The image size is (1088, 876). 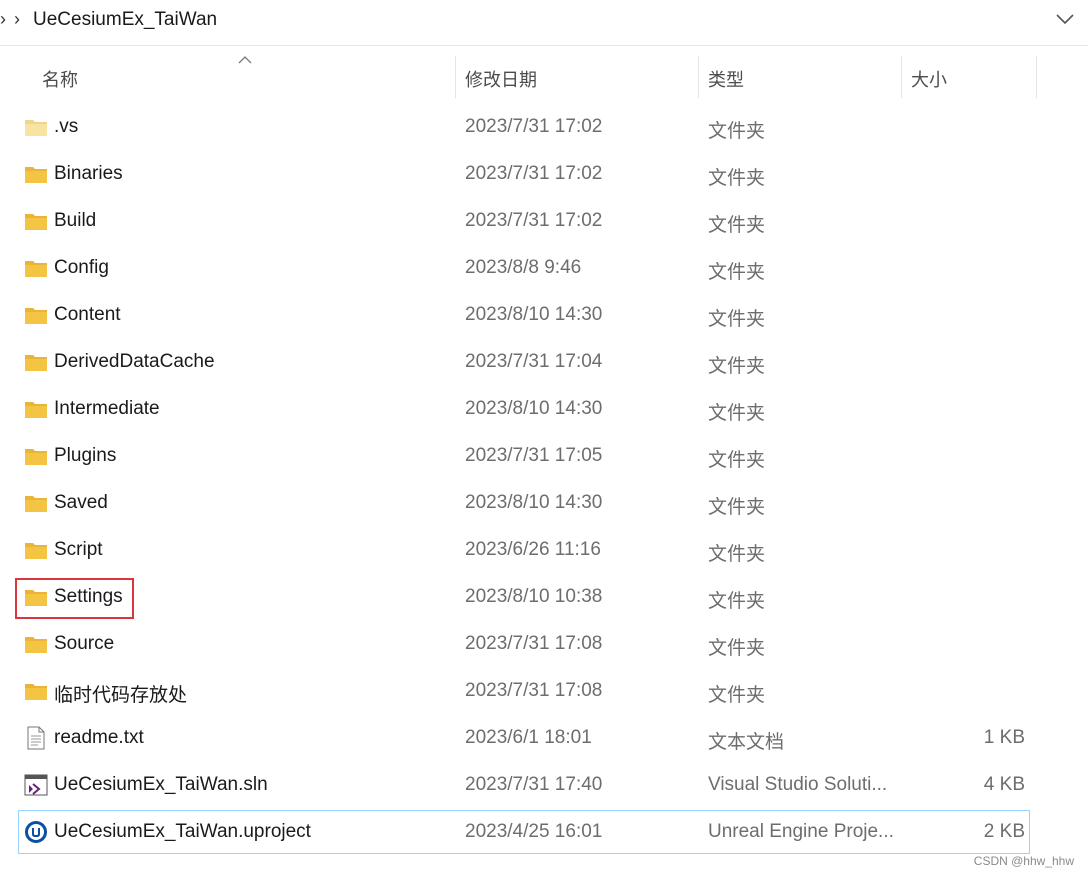 I want to click on file-name: UeCesiumEx_TaiWan.uproject, so click(x=182, y=831).